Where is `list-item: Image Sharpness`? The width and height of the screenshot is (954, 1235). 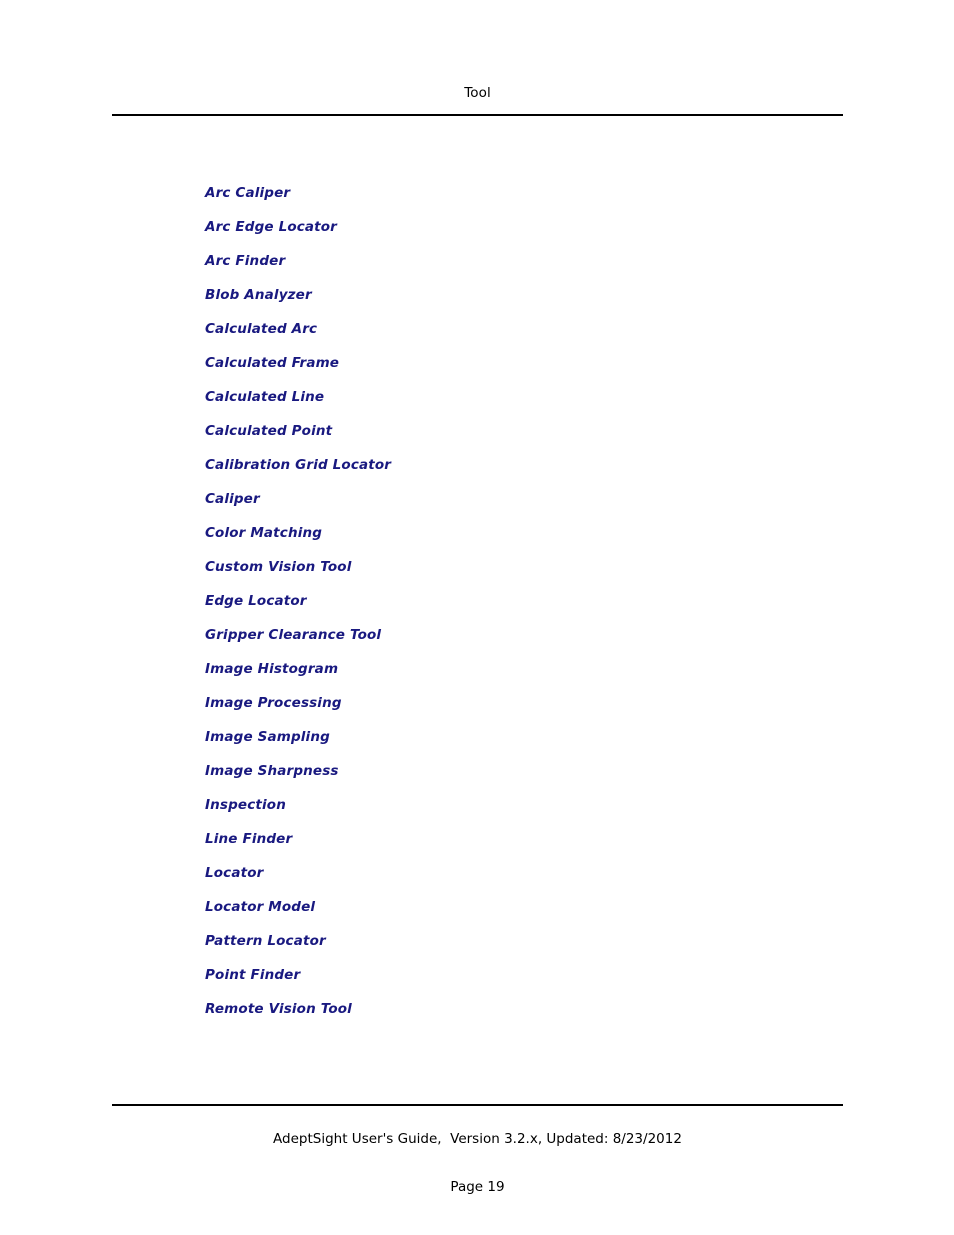
list-item: Image Sharpness is located at coordinates (505, 778).